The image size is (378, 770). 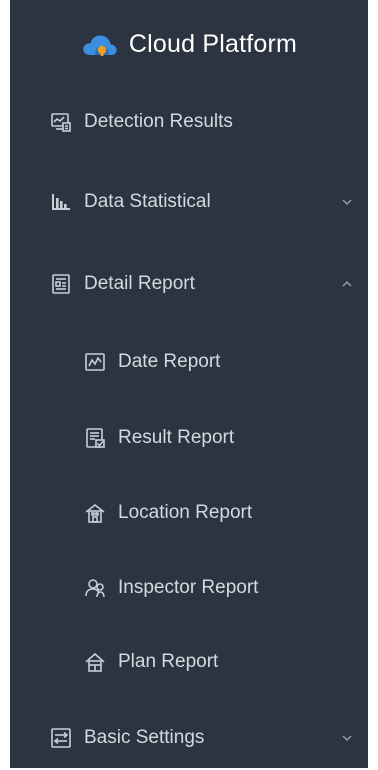 I want to click on submenu-item-result-report: Result Report, so click(x=189, y=438).